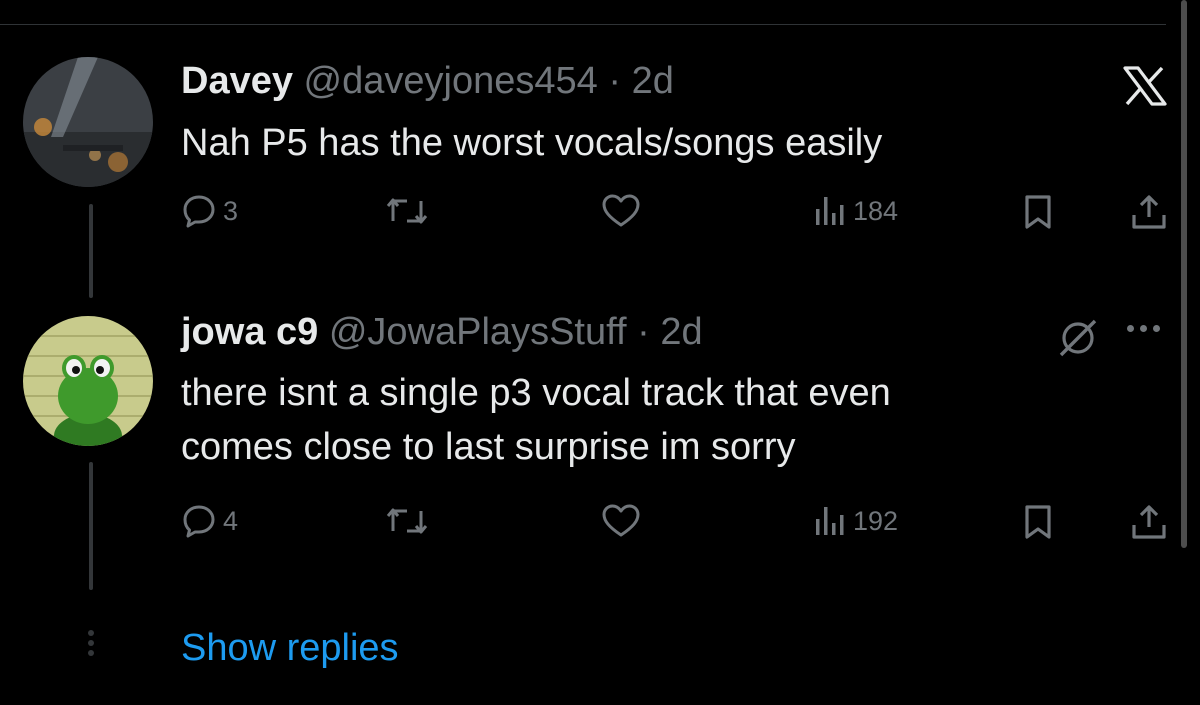 This screenshot has width=1200, height=705. I want to click on views-button: 184, so click(855, 211).